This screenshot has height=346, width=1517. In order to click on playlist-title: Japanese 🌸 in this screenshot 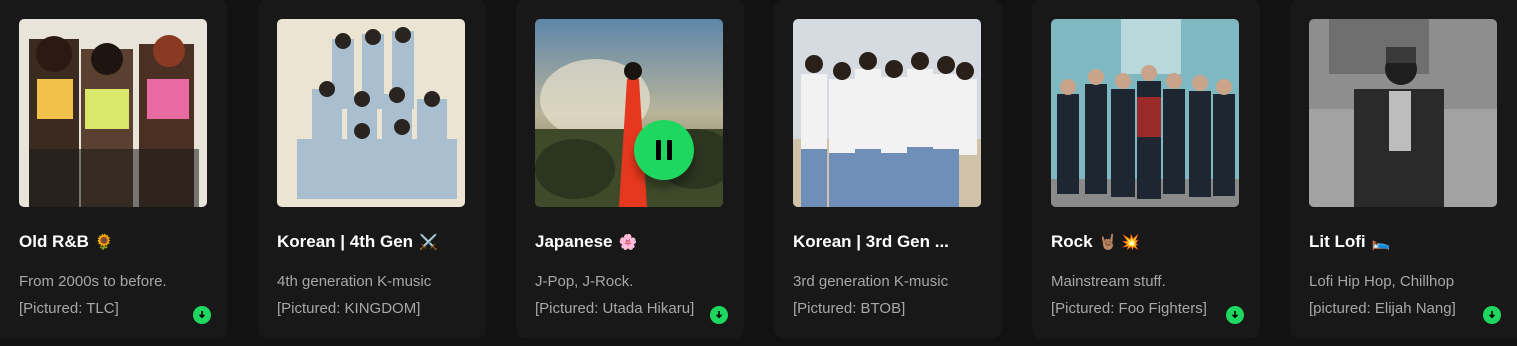, I will do `click(635, 242)`.